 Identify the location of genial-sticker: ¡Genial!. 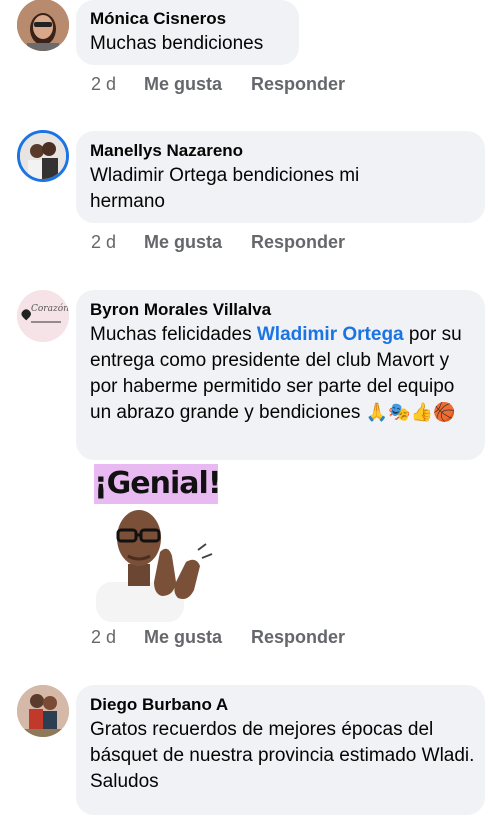
(158, 542).